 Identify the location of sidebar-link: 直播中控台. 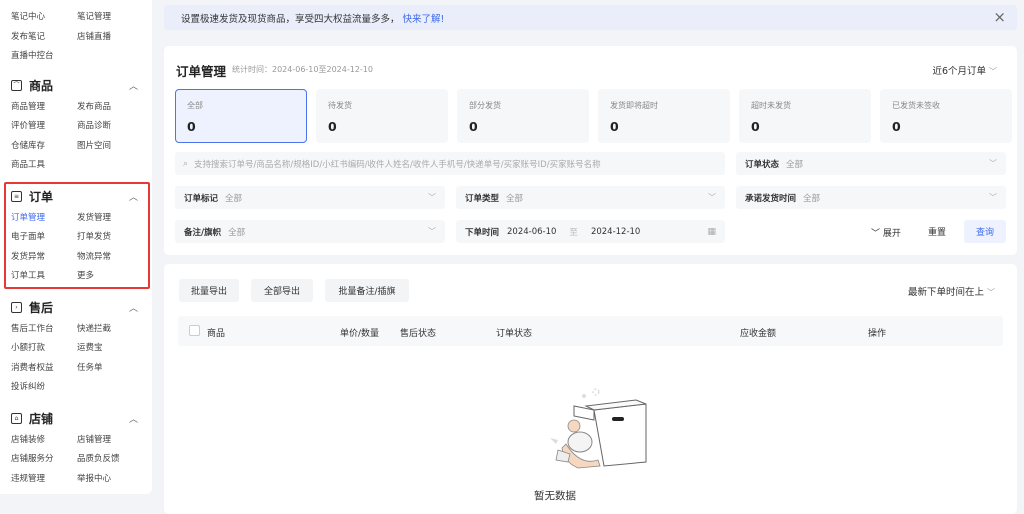
(44, 57).